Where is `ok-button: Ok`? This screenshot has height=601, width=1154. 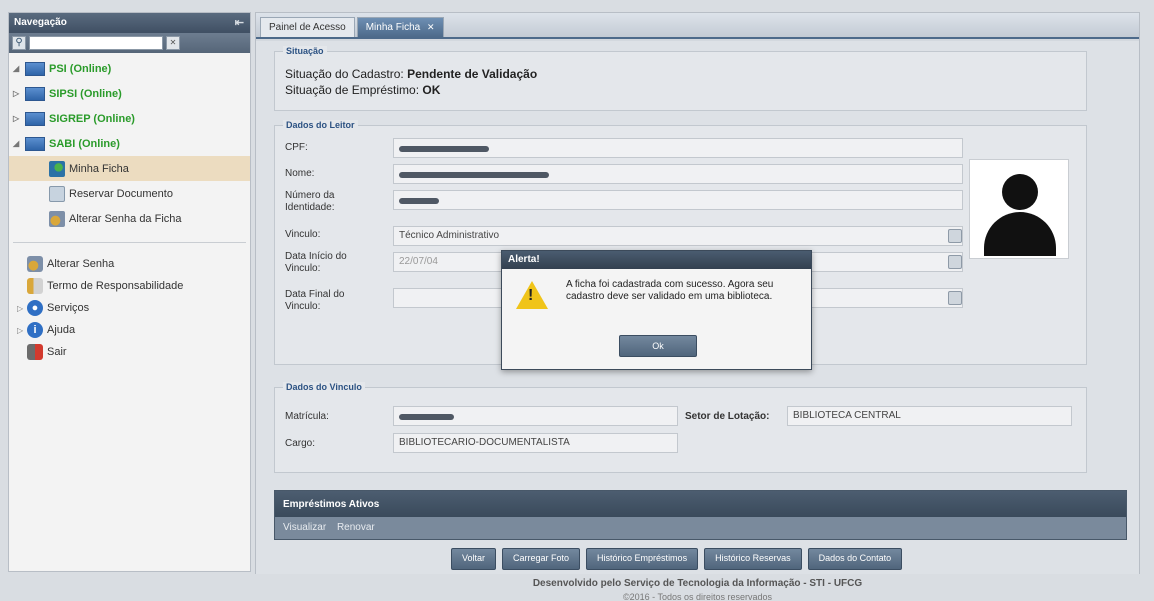 ok-button: Ok is located at coordinates (658, 346).